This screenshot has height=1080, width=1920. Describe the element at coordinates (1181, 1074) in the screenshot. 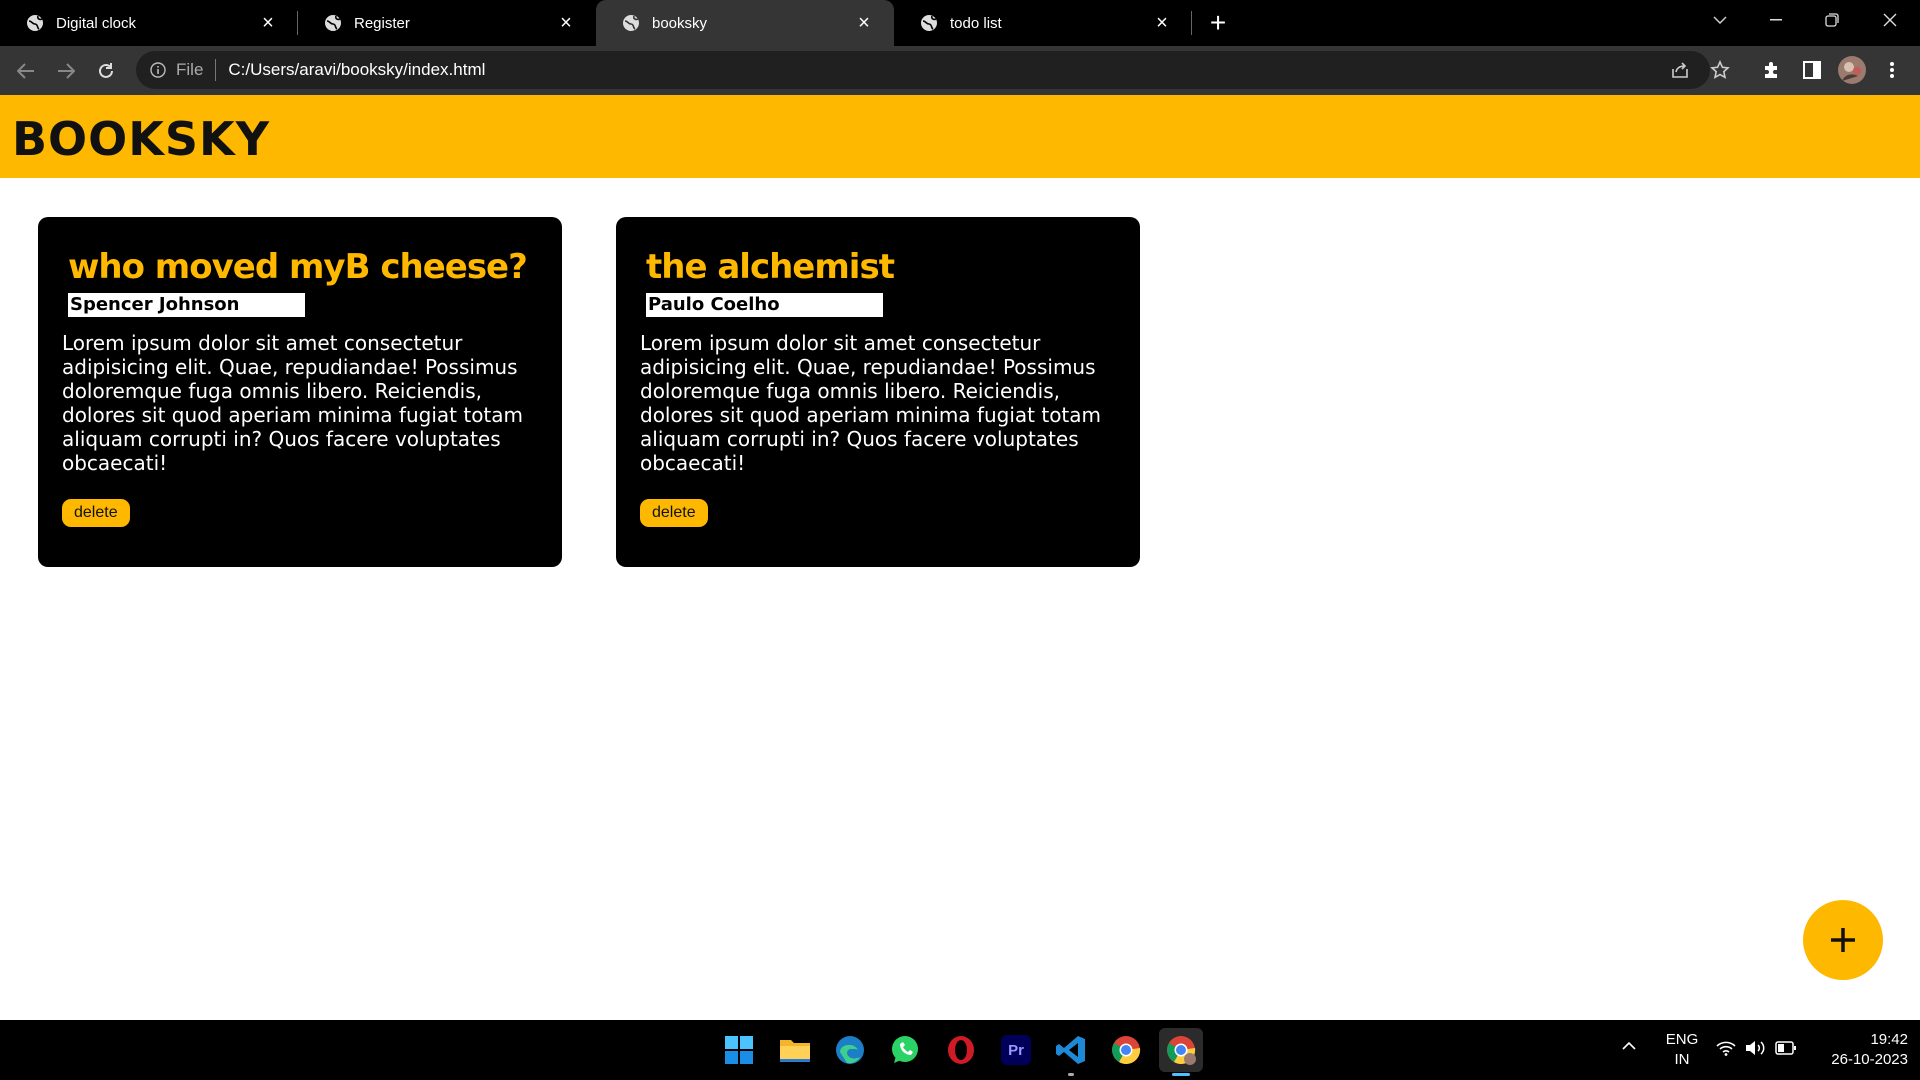

I see `active-indicator` at that location.